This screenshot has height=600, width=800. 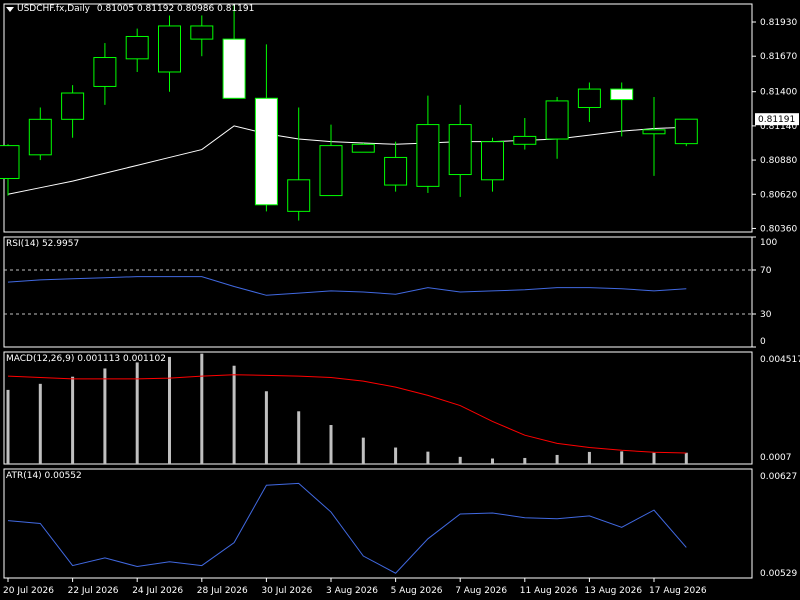 What do you see at coordinates (766, 315) in the screenshot?
I see `rsi-ytick-label: 30` at bounding box center [766, 315].